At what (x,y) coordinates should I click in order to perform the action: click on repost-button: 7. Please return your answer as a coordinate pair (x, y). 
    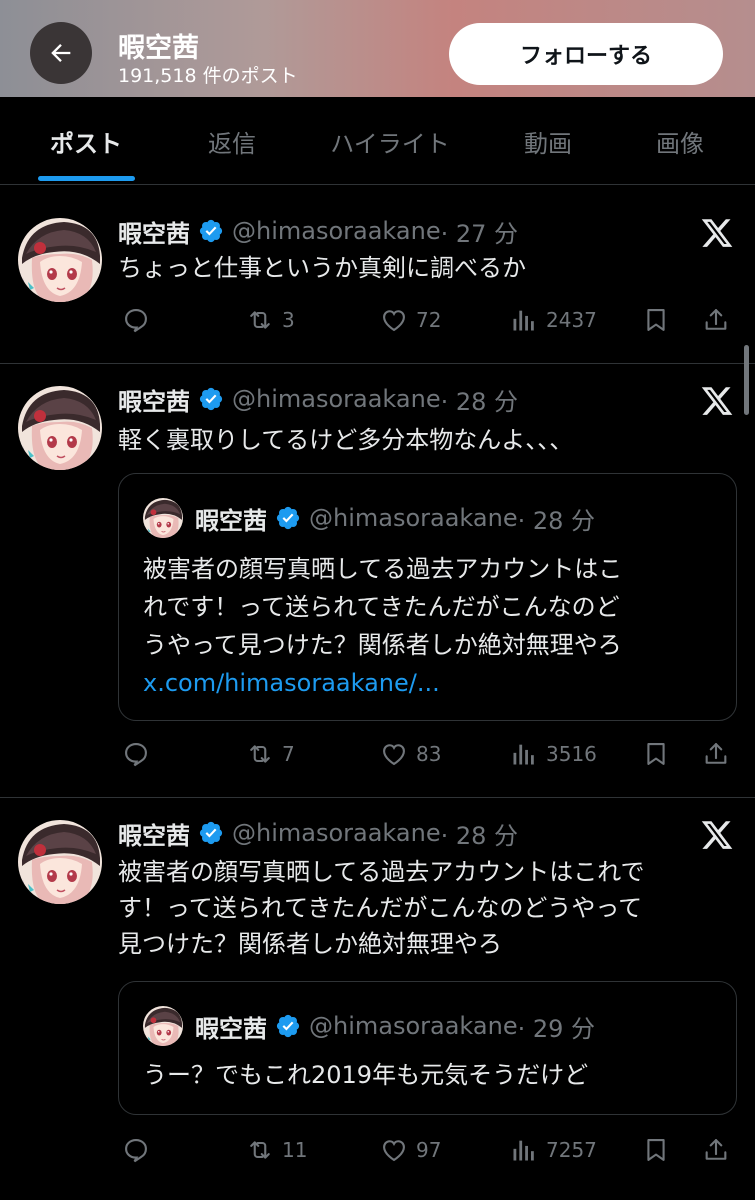
    Looking at the image, I should click on (270, 754).